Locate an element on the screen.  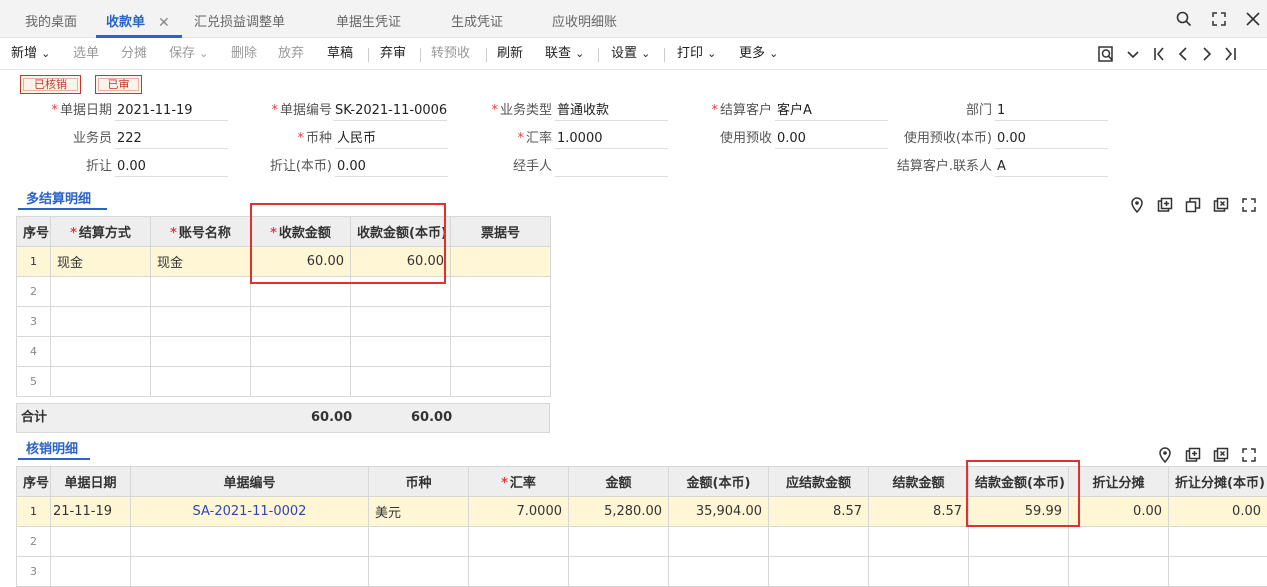
more-button: 更多 ⌄ is located at coordinates (758, 54).